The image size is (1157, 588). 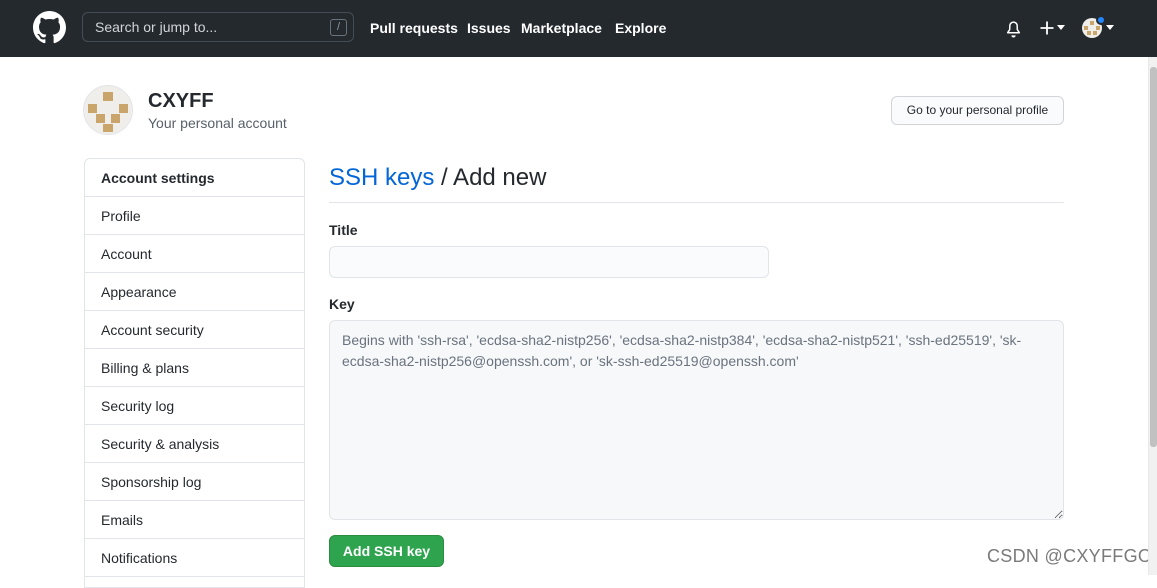 I want to click on nav-marketplace: Marketplace, so click(x=561, y=28).